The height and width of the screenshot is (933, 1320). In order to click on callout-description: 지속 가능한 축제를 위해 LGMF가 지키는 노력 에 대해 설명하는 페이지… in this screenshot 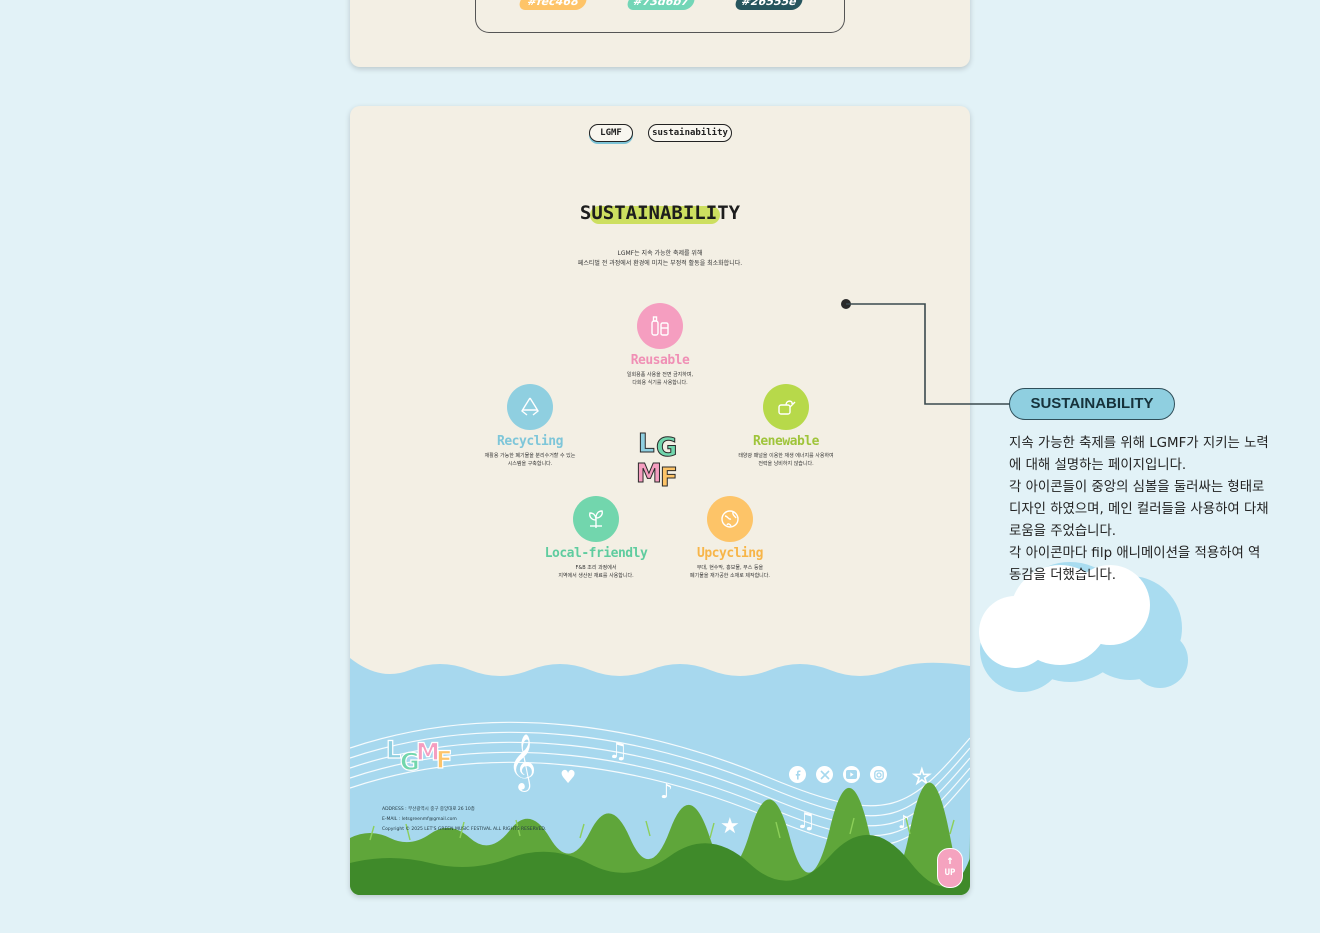, I will do `click(1147, 510)`.